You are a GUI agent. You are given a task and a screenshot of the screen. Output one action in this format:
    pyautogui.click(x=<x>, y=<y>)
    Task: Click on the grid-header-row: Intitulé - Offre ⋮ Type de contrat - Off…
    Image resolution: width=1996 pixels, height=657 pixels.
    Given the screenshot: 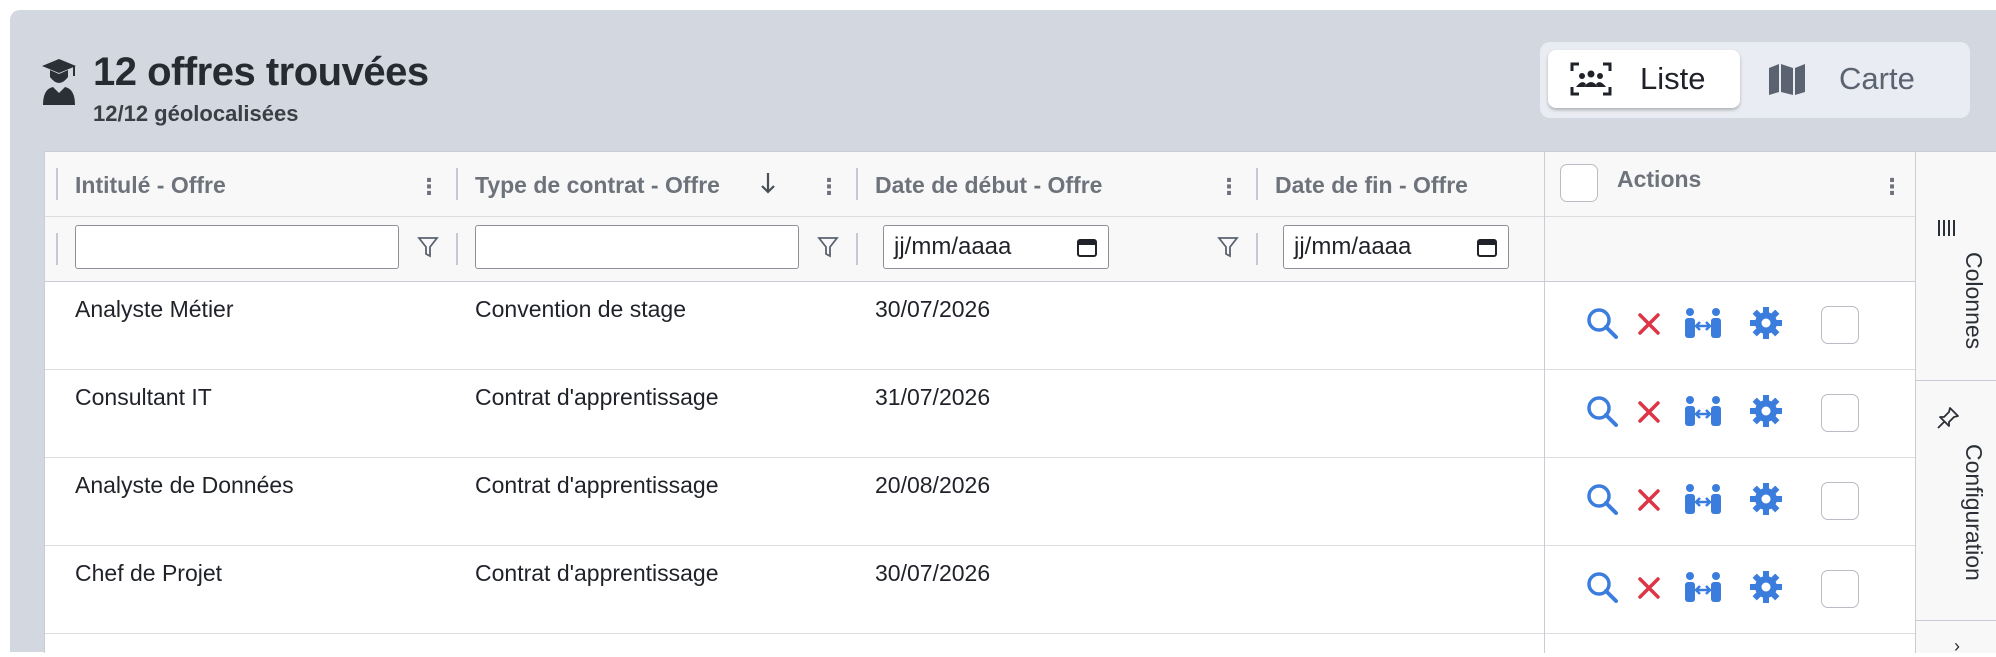 What is the action you would take?
    pyautogui.click(x=795, y=184)
    